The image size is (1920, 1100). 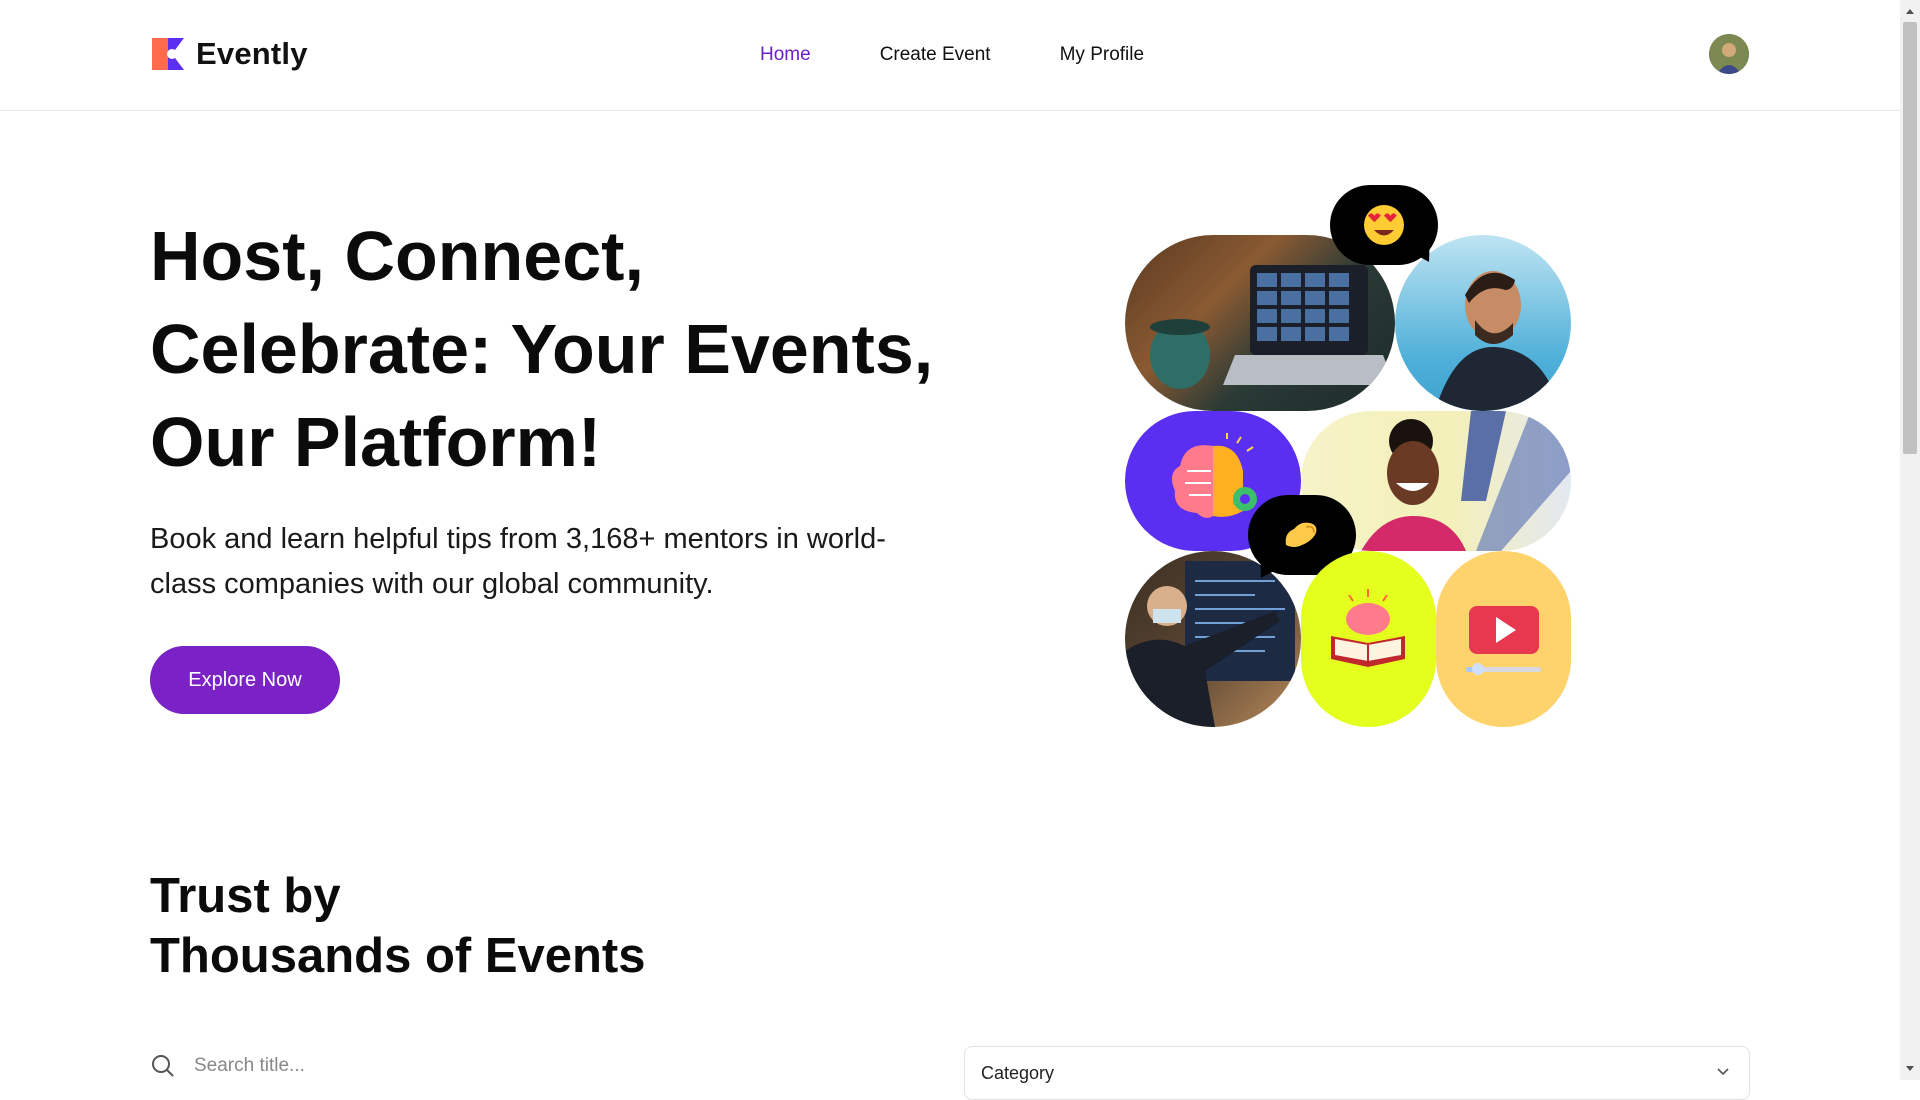 What do you see at coordinates (397, 256) in the screenshot?
I see `hero-title-line-1: Host, Connect,` at bounding box center [397, 256].